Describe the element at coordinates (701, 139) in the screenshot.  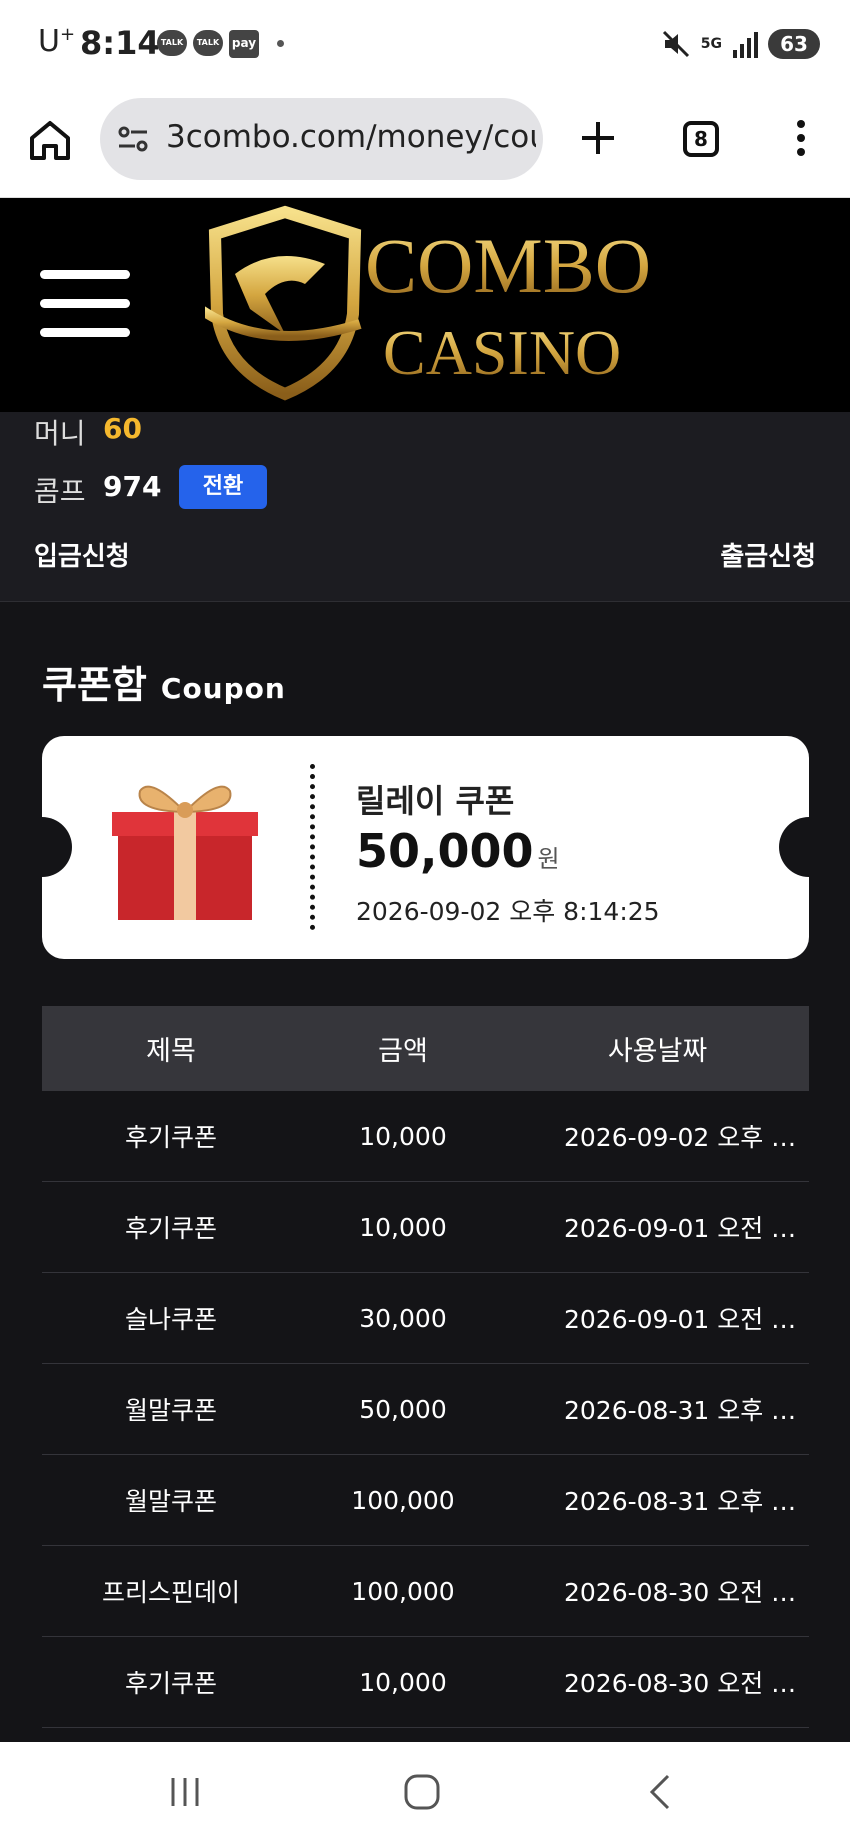
I see `tab-switcher-button: 8` at that location.